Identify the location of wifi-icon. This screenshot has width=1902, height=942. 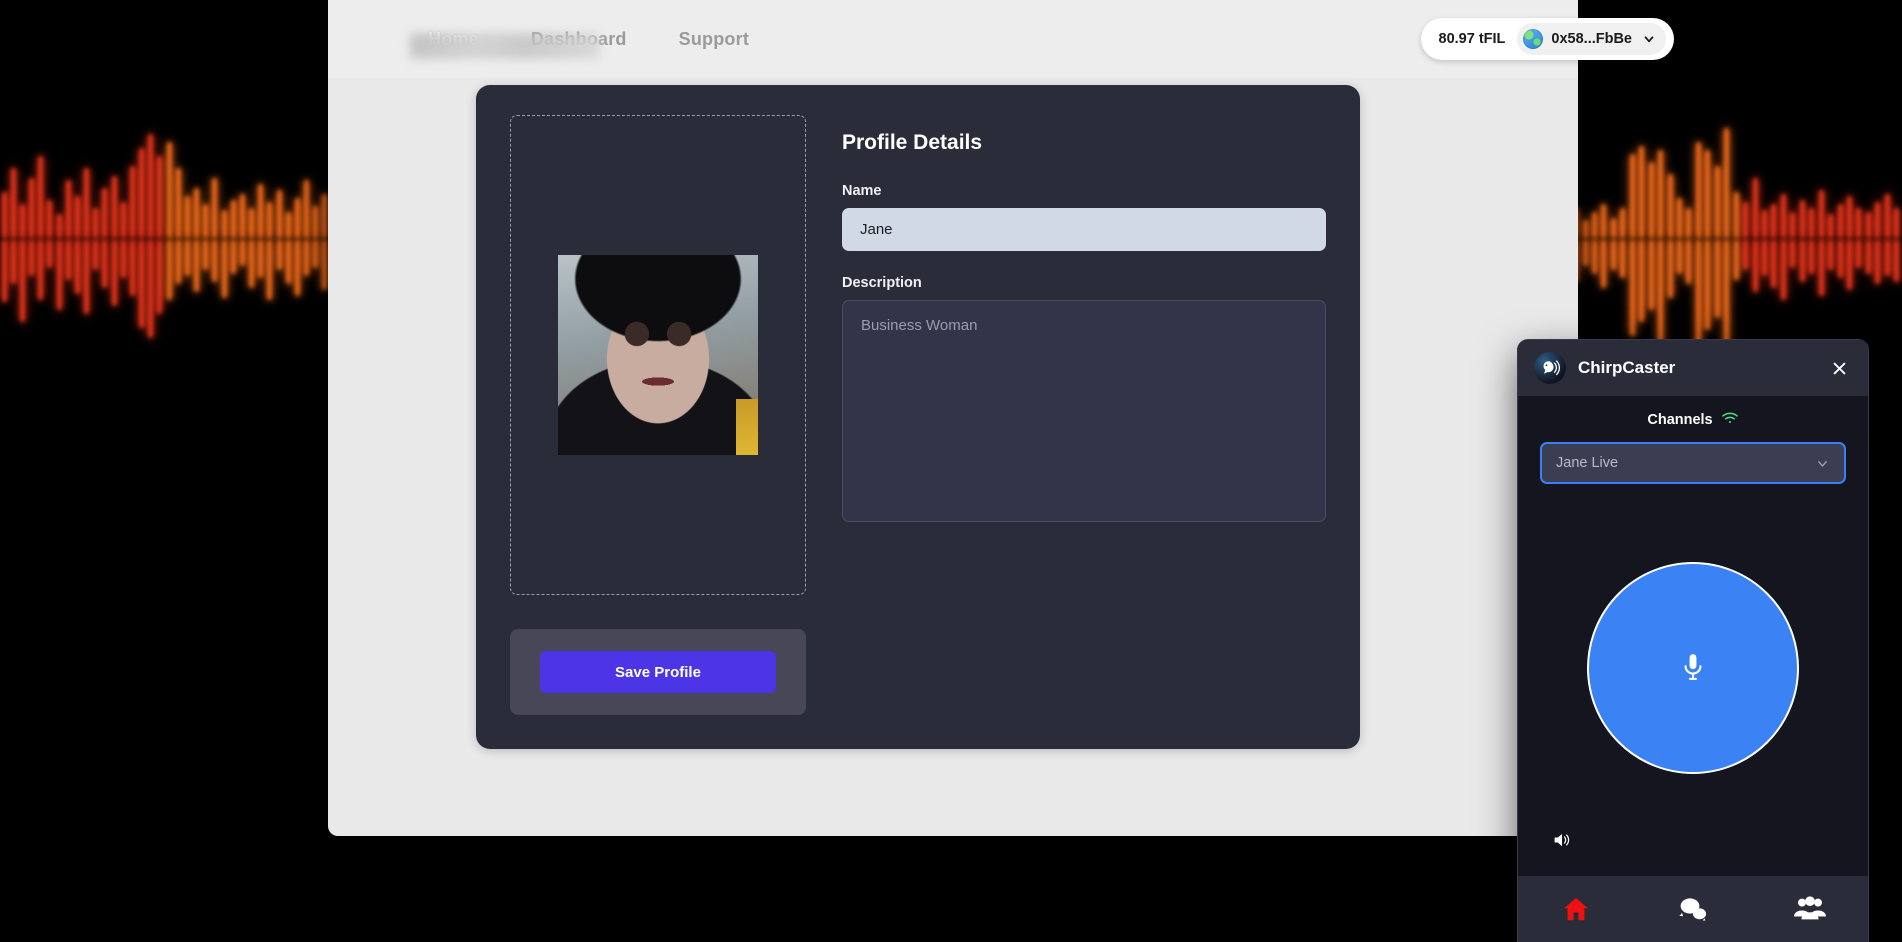
(1730, 418).